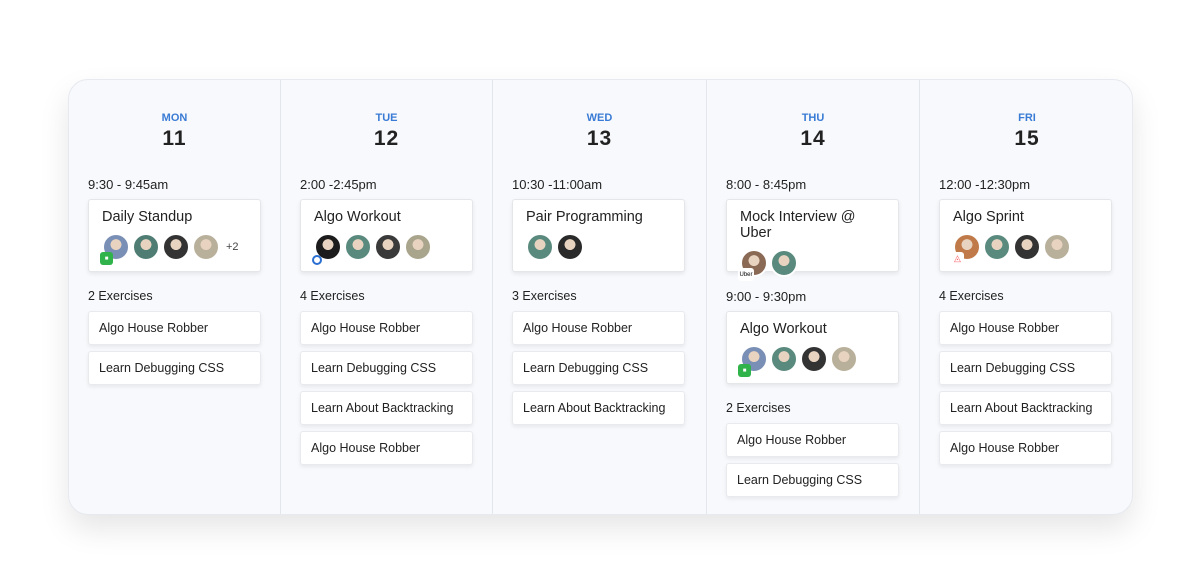 The image size is (1200, 563). What do you see at coordinates (813, 118) in the screenshot?
I see `day-of-week: THU` at bounding box center [813, 118].